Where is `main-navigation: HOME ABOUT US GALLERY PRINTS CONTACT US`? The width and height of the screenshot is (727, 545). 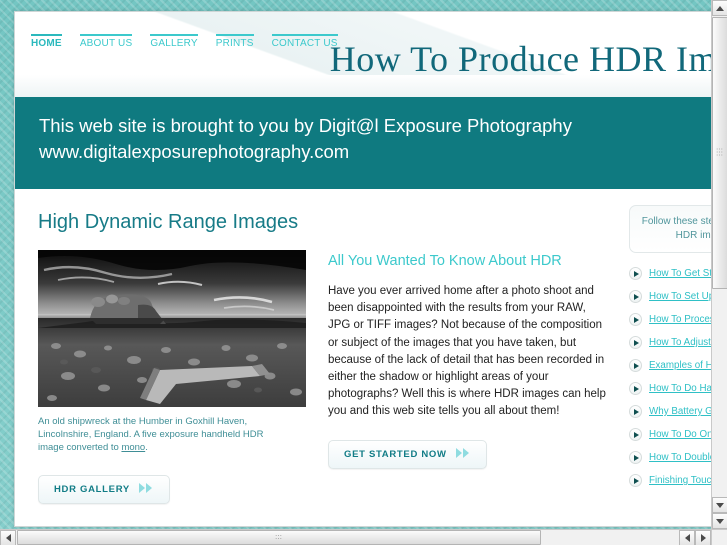
main-navigation: HOME ABOUT US GALLERY PRINTS CONTACT US is located at coordinates (184, 41).